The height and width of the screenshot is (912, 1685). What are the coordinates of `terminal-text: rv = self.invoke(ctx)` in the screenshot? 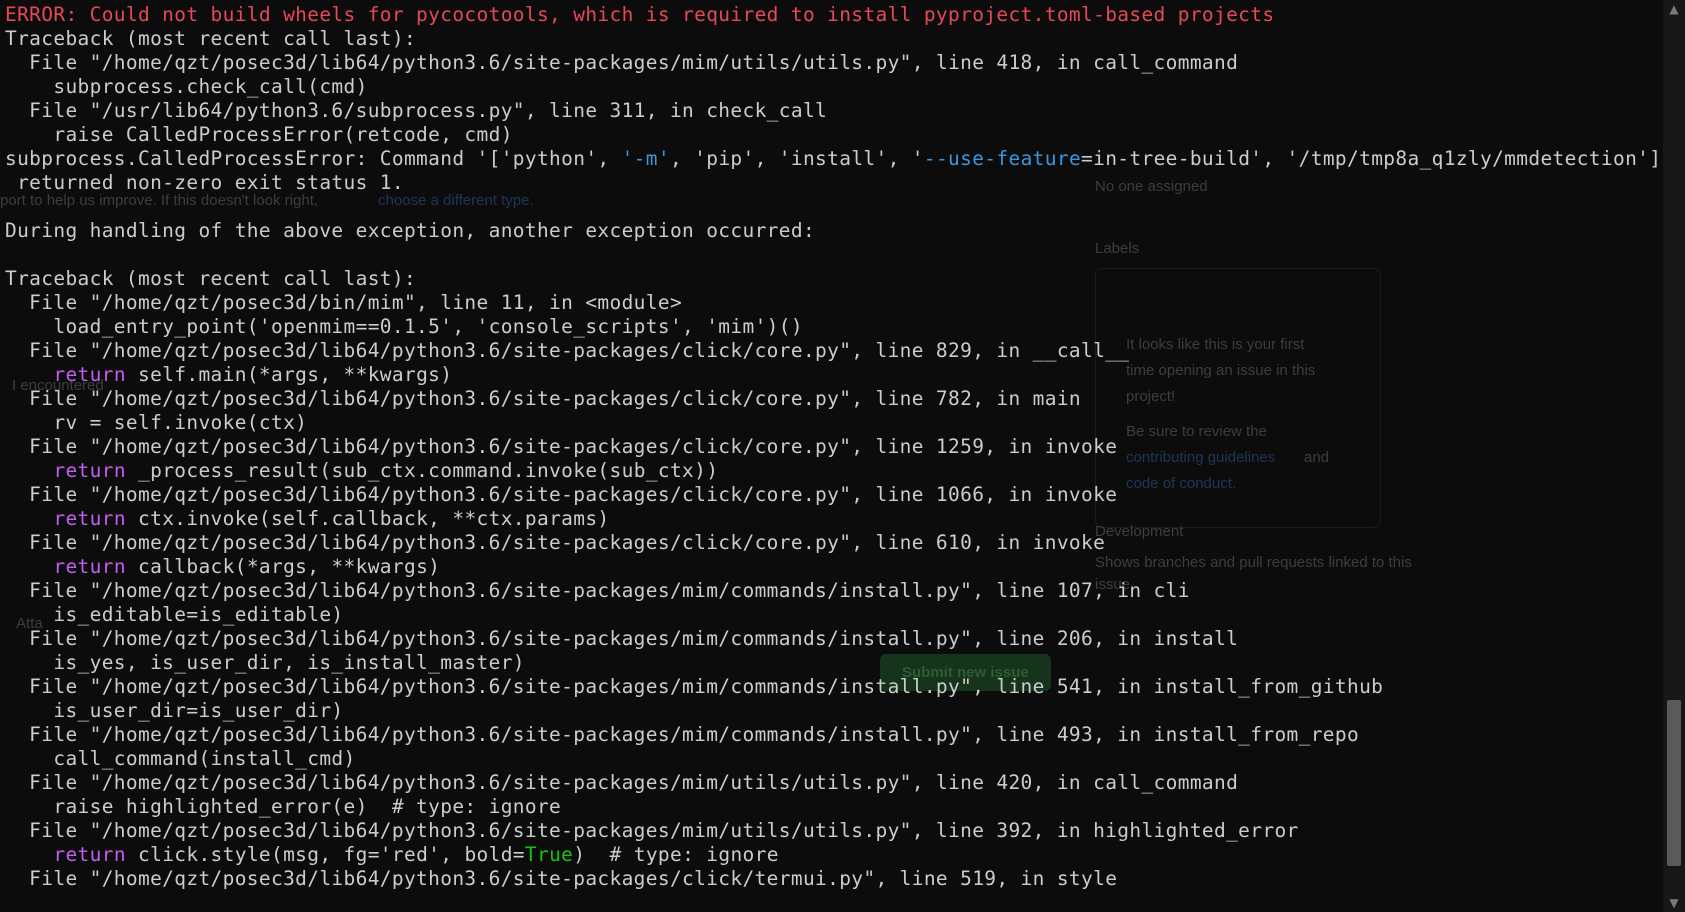 It's located at (156, 422).